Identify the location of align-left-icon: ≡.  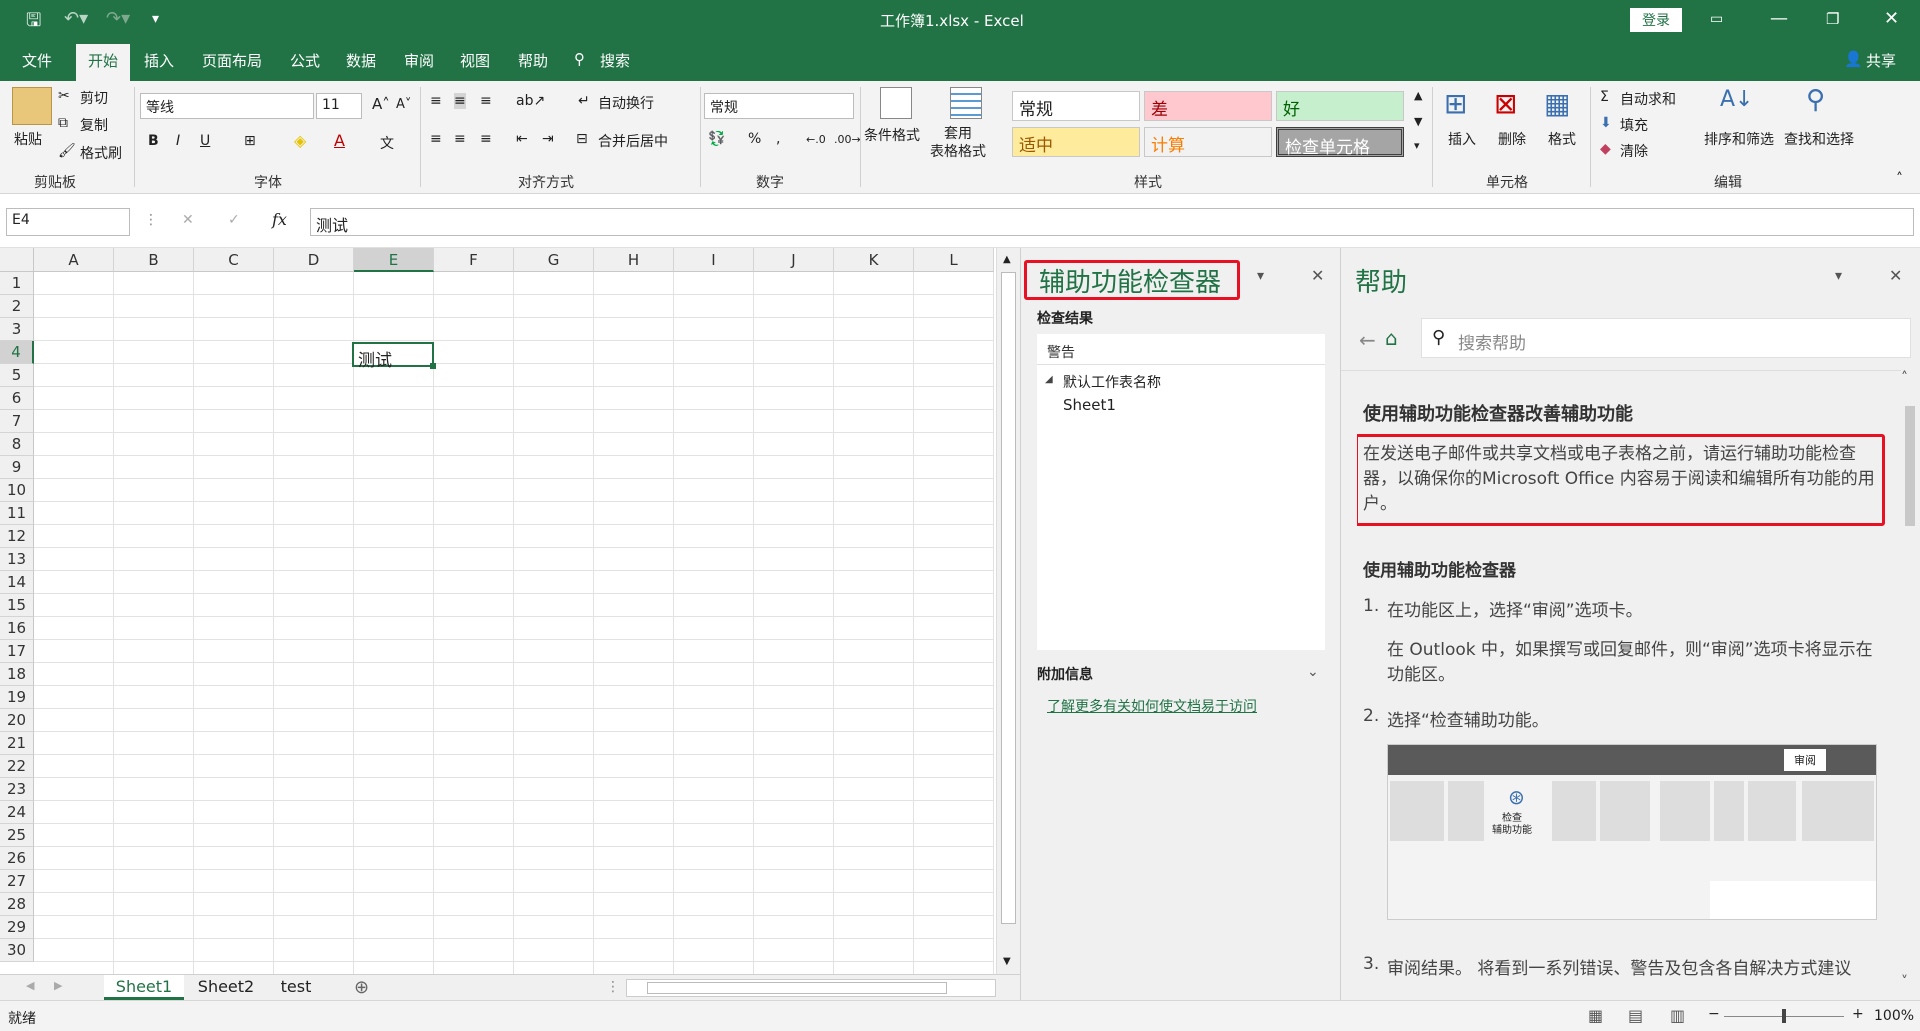
(436, 139).